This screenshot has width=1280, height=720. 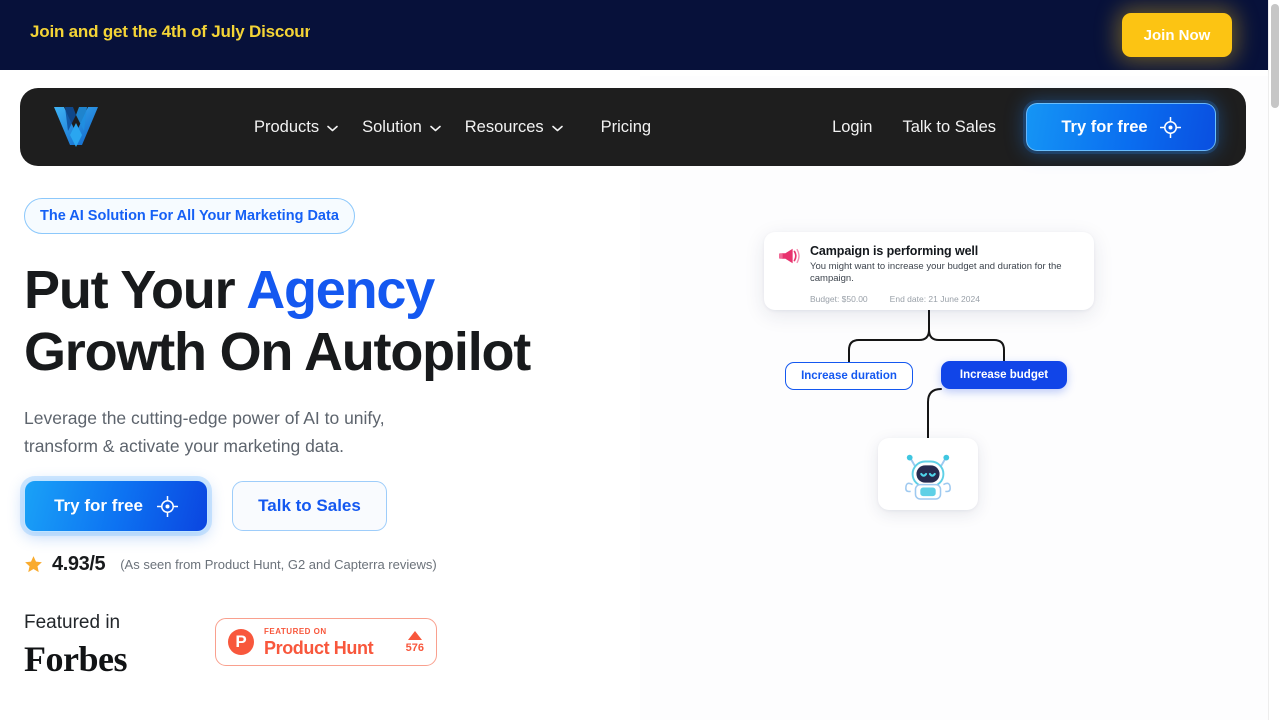 What do you see at coordinates (504, 126) in the screenshot?
I see `nav-item-resources-label: Resources` at bounding box center [504, 126].